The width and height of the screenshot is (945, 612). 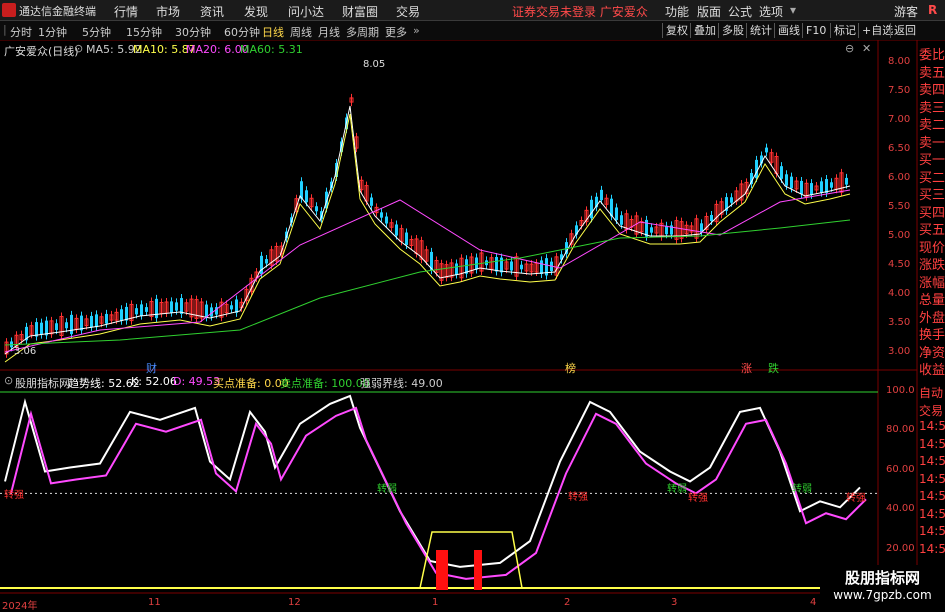 What do you see at coordinates (932, 246) in the screenshot?
I see `side-item: 现价` at bounding box center [932, 246].